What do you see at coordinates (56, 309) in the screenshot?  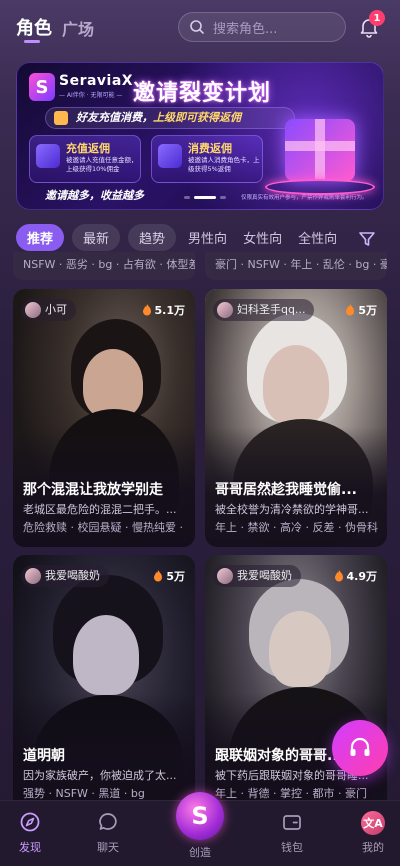 I see `author-name: 小可` at bounding box center [56, 309].